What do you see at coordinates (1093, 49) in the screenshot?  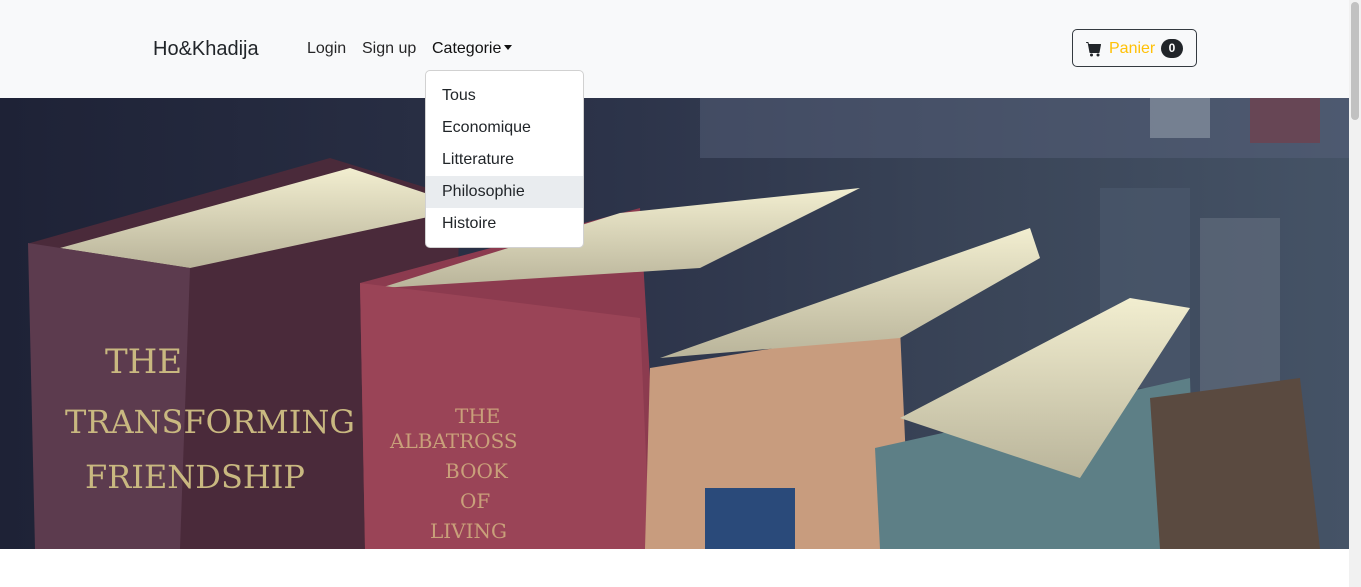 I see `cart-icon` at bounding box center [1093, 49].